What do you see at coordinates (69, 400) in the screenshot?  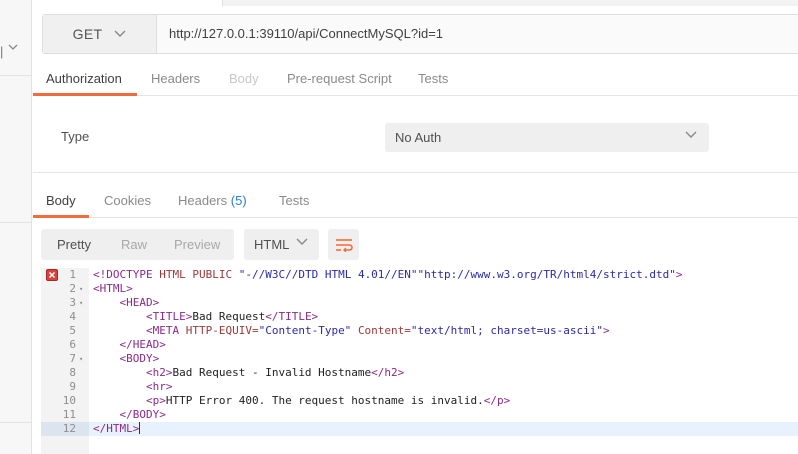 I see `line-number: 10` at bounding box center [69, 400].